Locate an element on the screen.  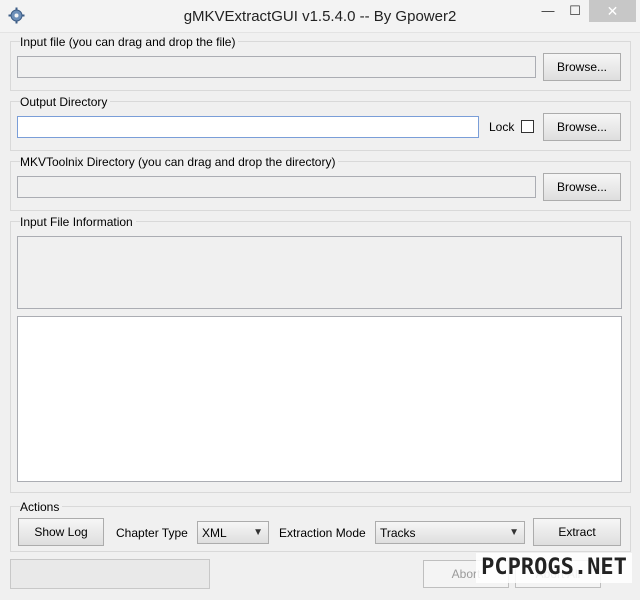
show-log-button: Show Log is located at coordinates (61, 532).